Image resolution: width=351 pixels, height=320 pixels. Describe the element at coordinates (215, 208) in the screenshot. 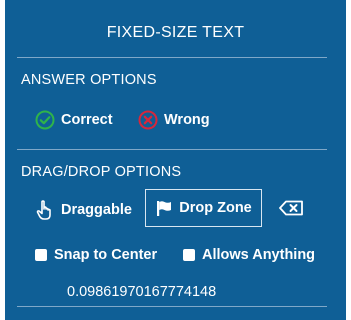

I see `drop-zone-label: Drop Zone` at that location.